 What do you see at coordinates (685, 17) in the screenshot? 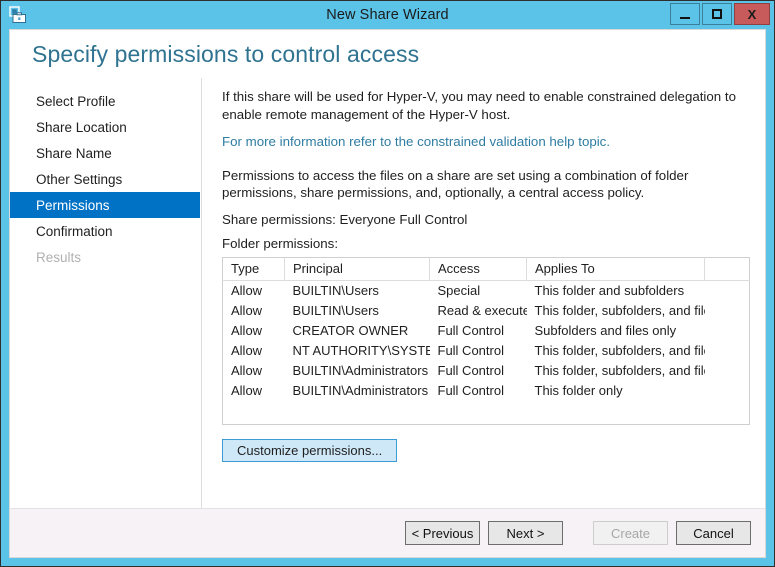
I see `minimize-icon` at bounding box center [685, 17].